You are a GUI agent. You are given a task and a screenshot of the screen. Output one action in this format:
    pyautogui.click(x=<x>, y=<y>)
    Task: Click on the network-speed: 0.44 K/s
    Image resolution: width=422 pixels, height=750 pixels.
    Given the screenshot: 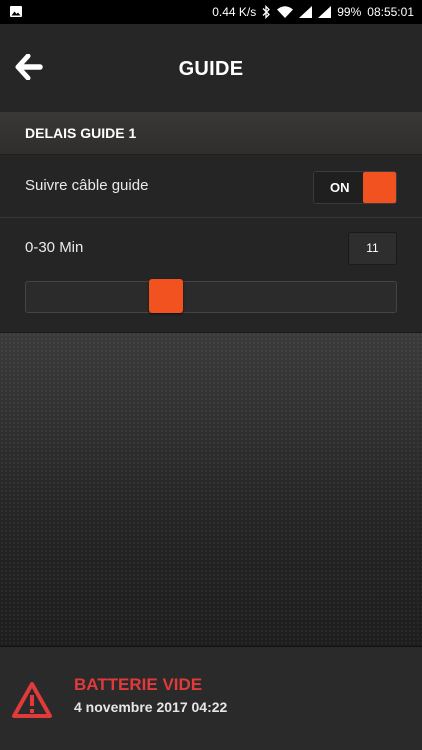 What is the action you would take?
    pyautogui.click(x=234, y=12)
    